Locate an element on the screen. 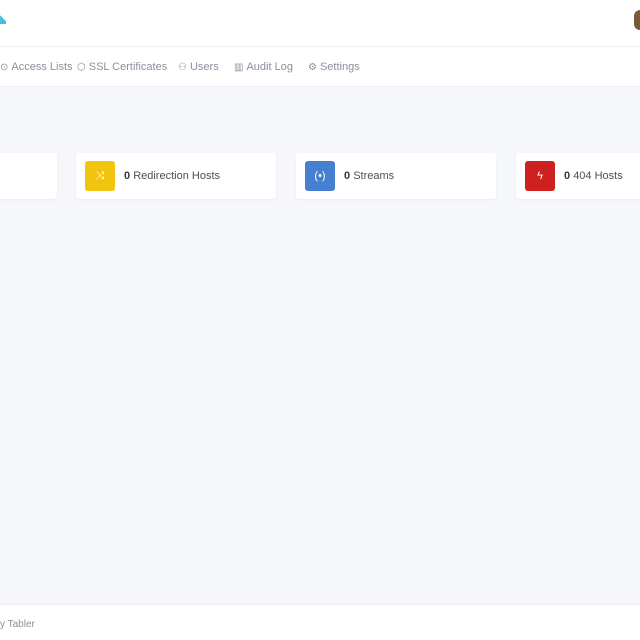 This screenshot has width=640, height=640. 404-hosts-card: ϟ 0 404 Hosts is located at coordinates (578, 176).